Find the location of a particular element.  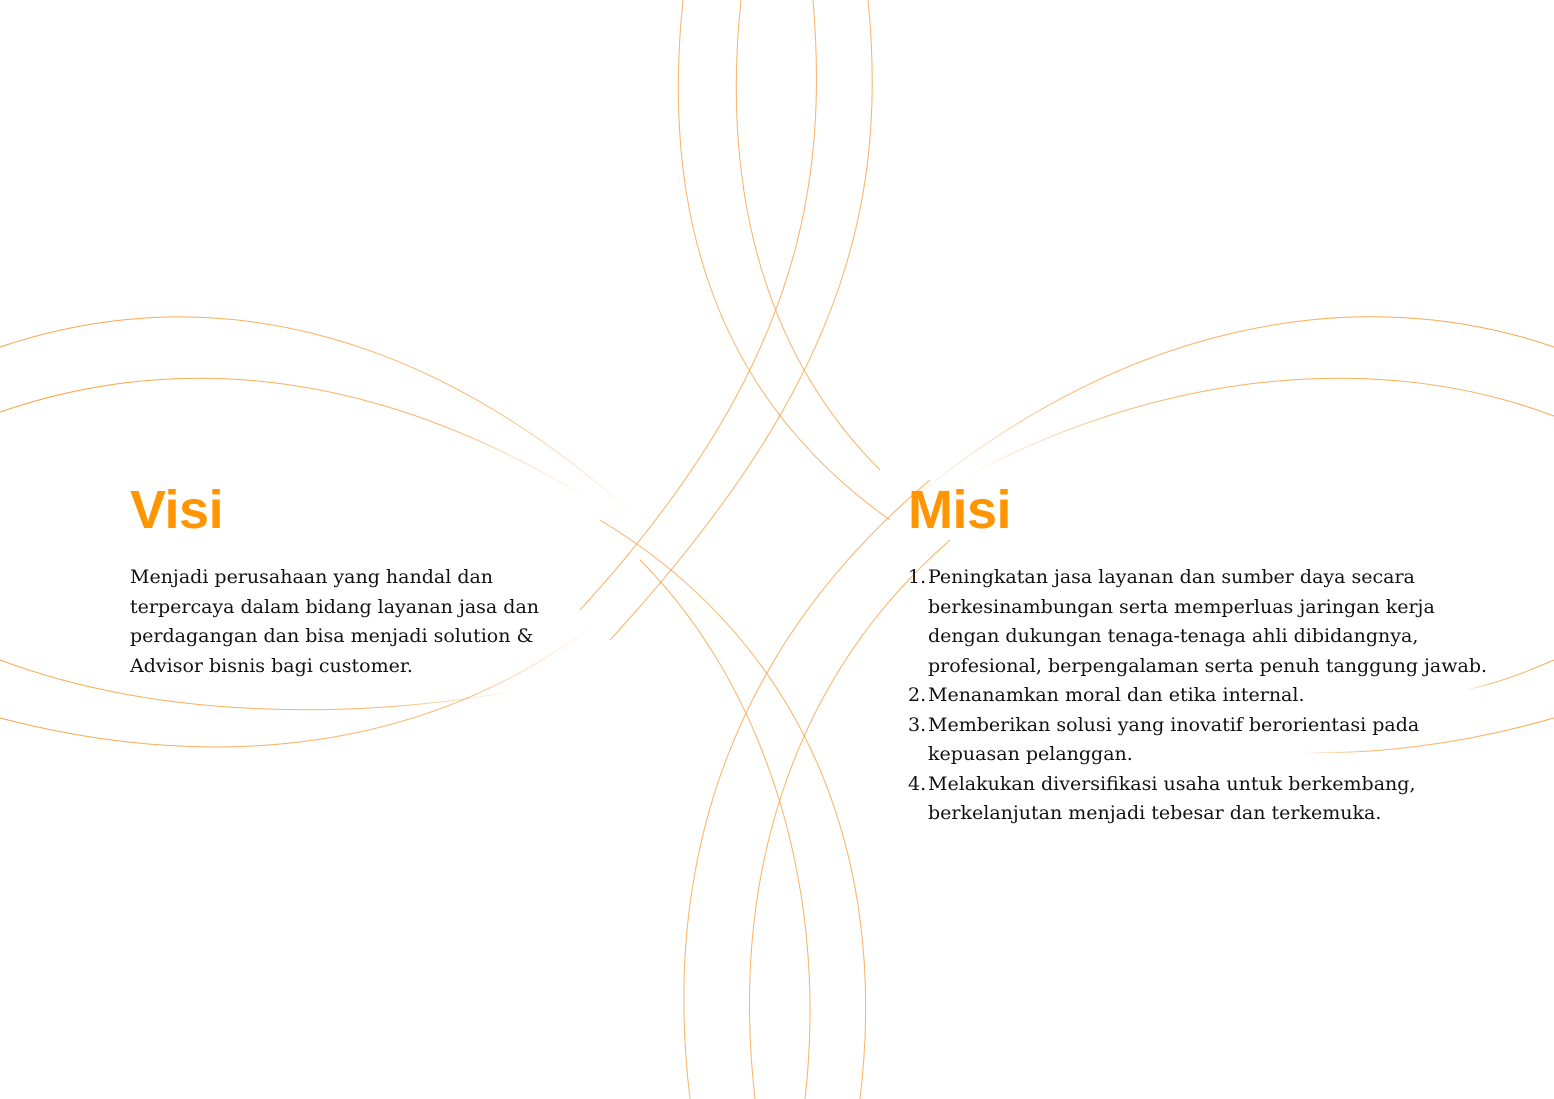

misi-item-number: 3. is located at coordinates (917, 724).